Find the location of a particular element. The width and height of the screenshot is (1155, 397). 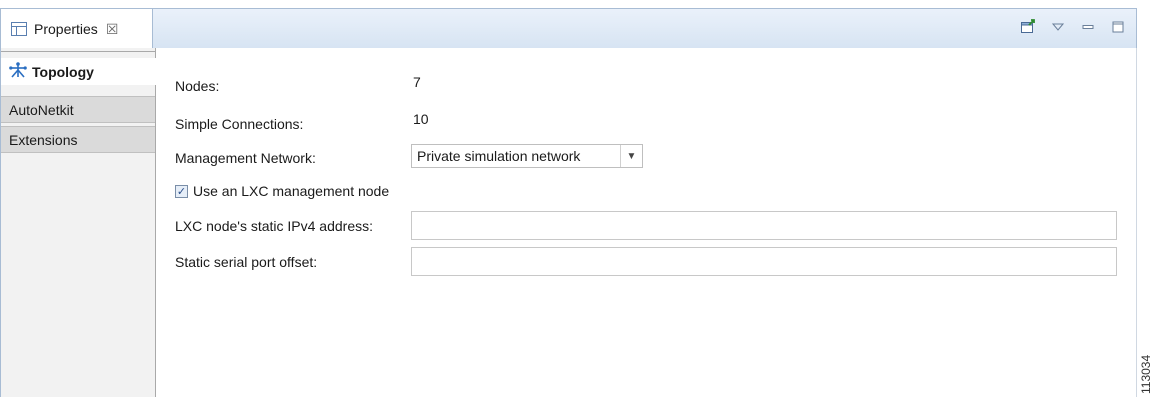

tab-label: Properties is located at coordinates (66, 29).